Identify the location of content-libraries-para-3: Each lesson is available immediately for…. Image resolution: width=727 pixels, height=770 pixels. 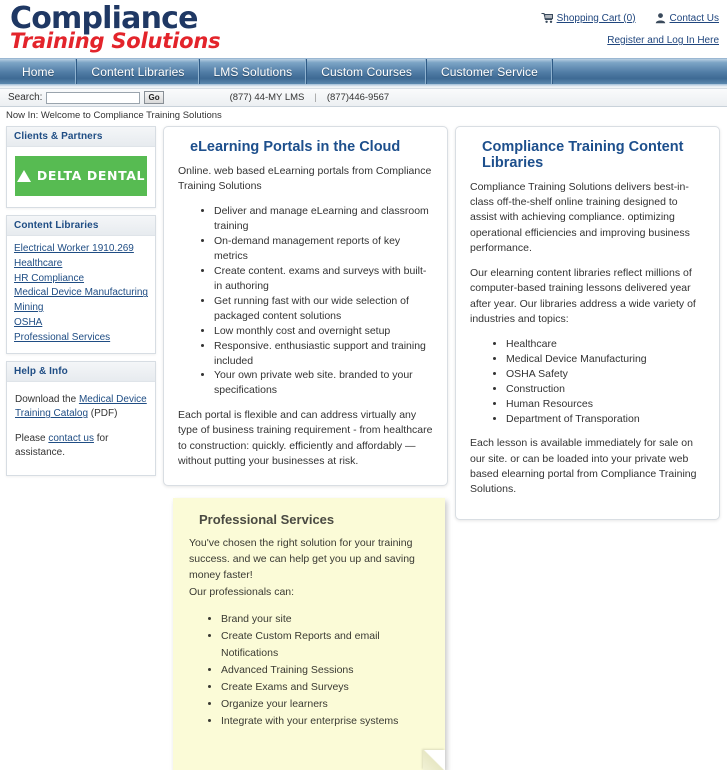
(583, 466).